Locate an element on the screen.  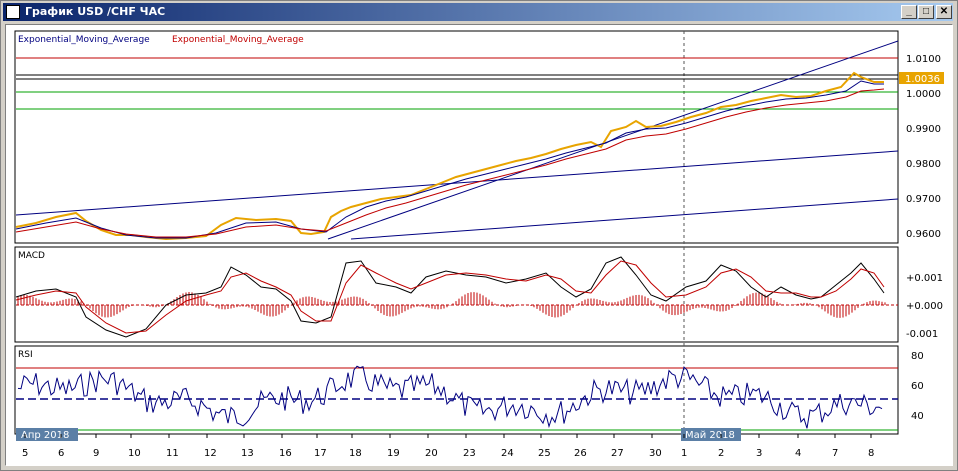
date-tick: 23 is located at coordinates (469, 453).